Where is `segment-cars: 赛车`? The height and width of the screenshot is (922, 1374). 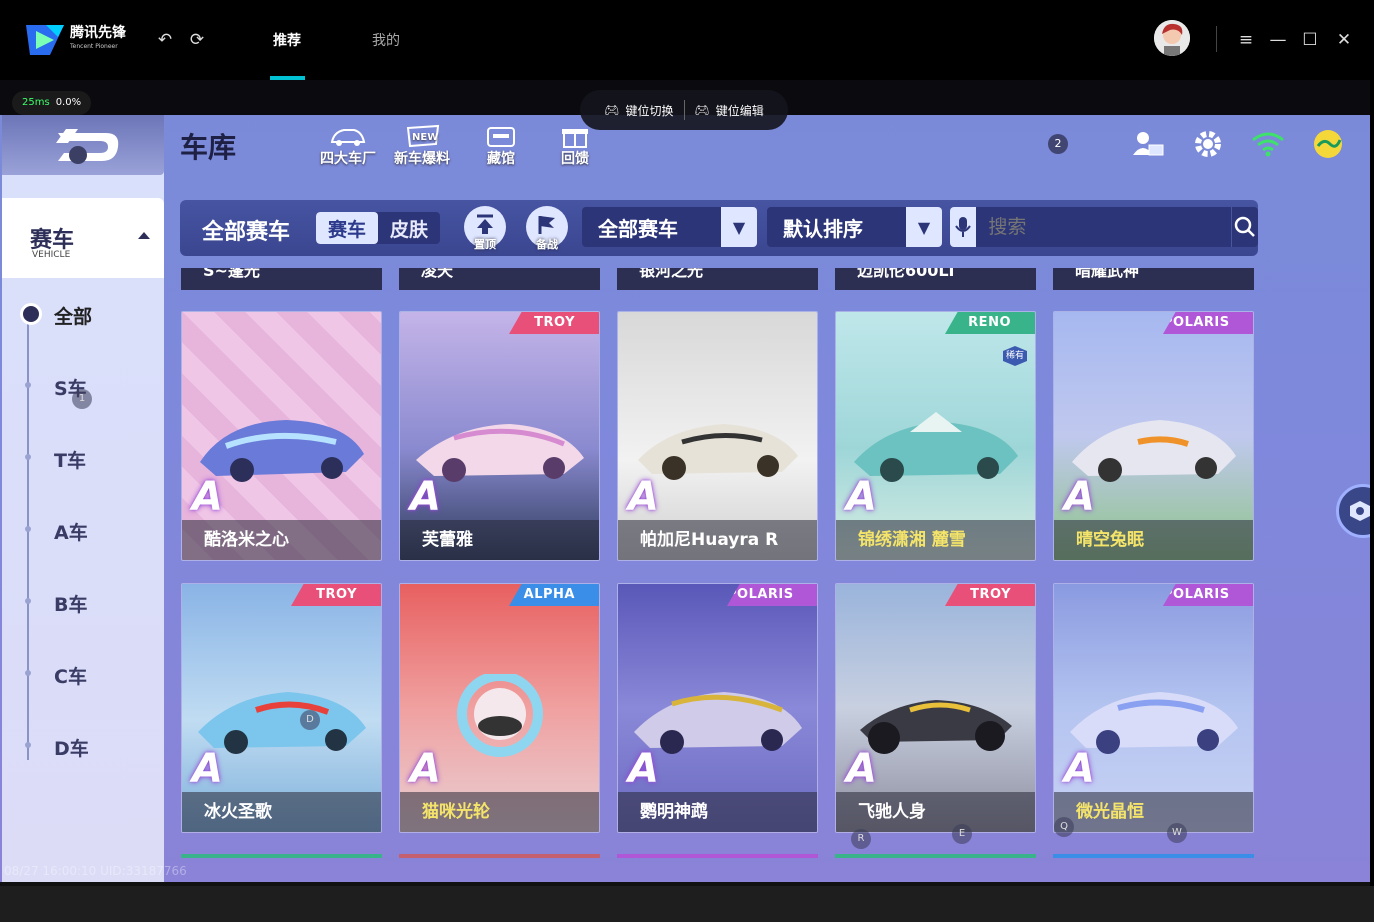 segment-cars: 赛车 is located at coordinates (347, 228).